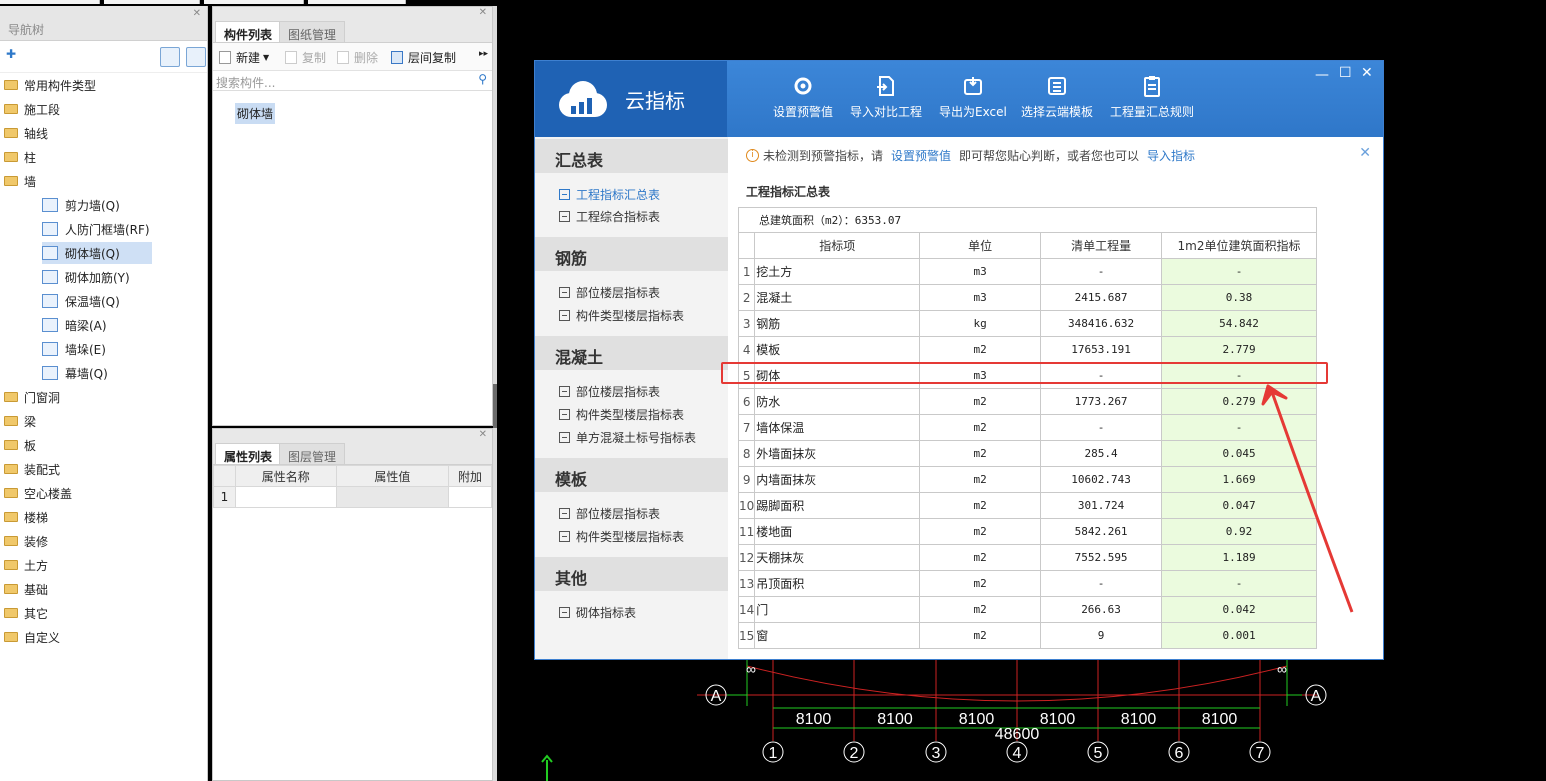 This screenshot has width=1546, height=781. I want to click on nav-item: 墙, so click(20, 181).